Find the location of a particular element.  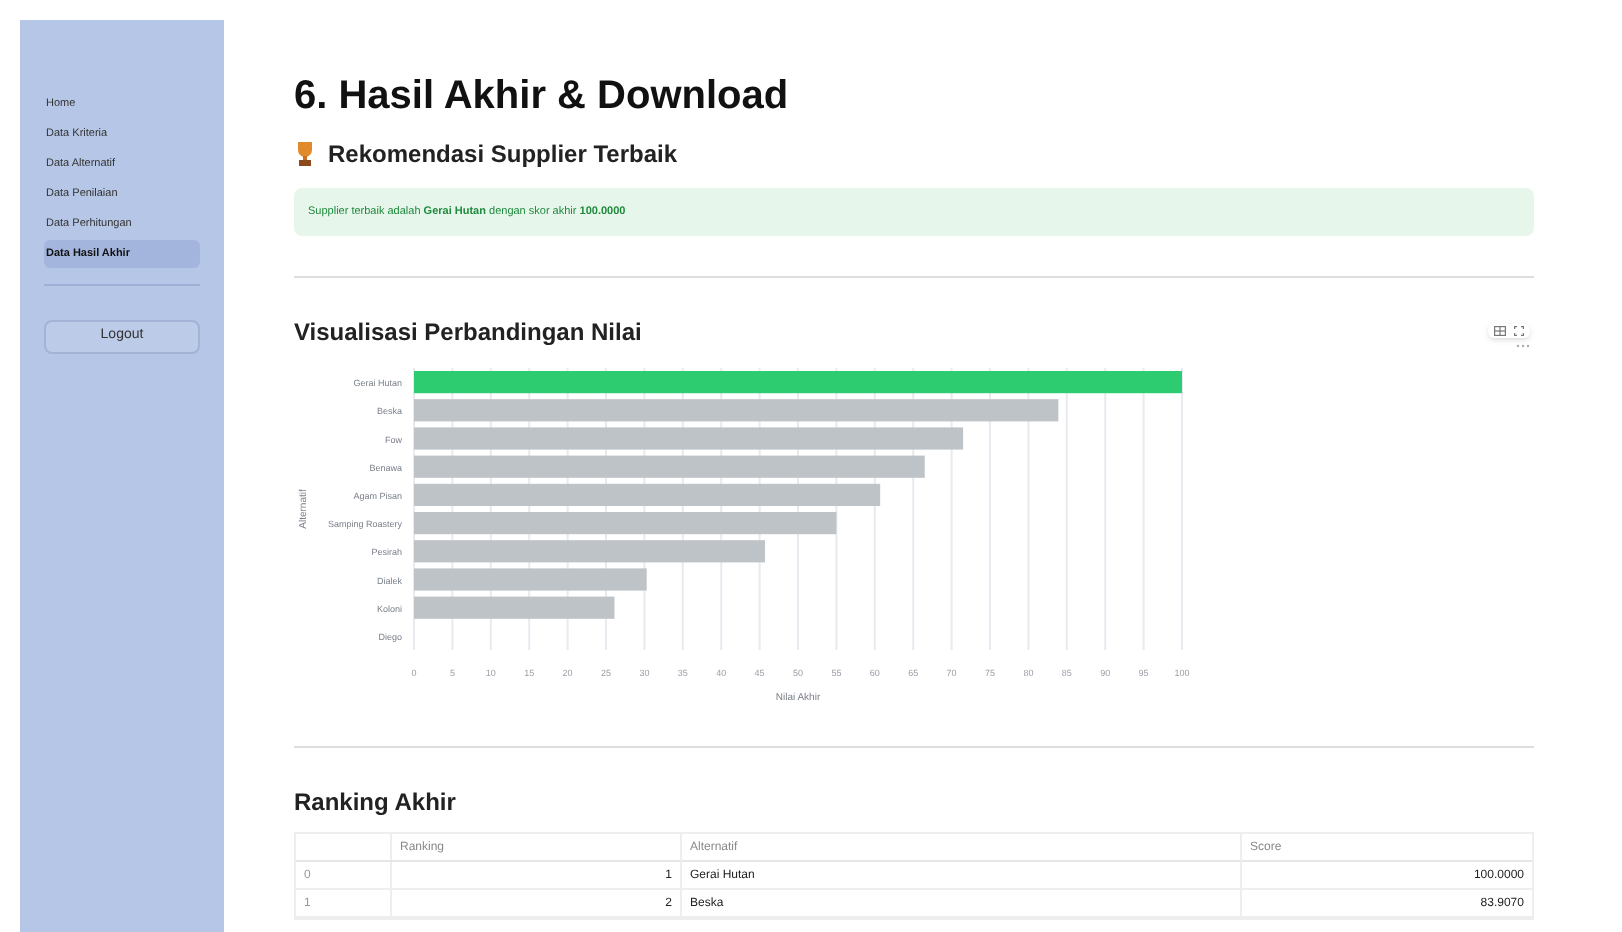

page-title: 6. Hasil Akhir & Download is located at coordinates (542, 96).